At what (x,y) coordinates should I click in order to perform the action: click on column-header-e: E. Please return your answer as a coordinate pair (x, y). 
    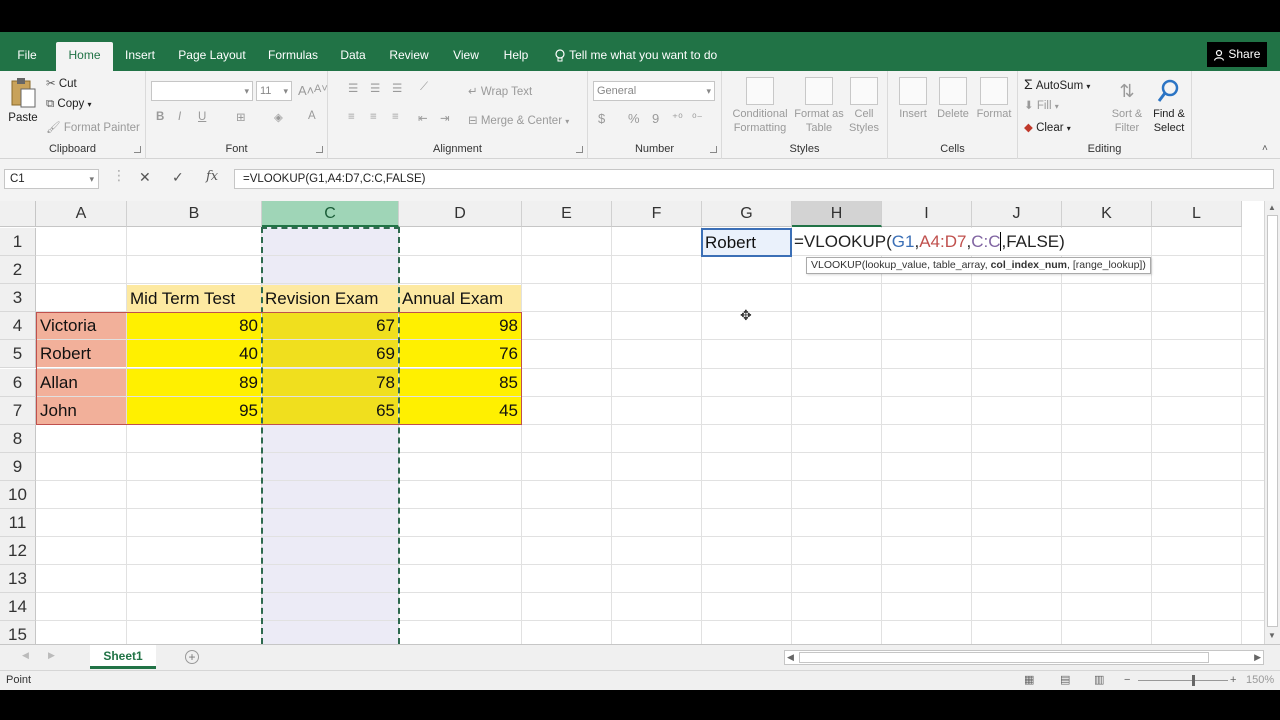
    Looking at the image, I should click on (567, 214).